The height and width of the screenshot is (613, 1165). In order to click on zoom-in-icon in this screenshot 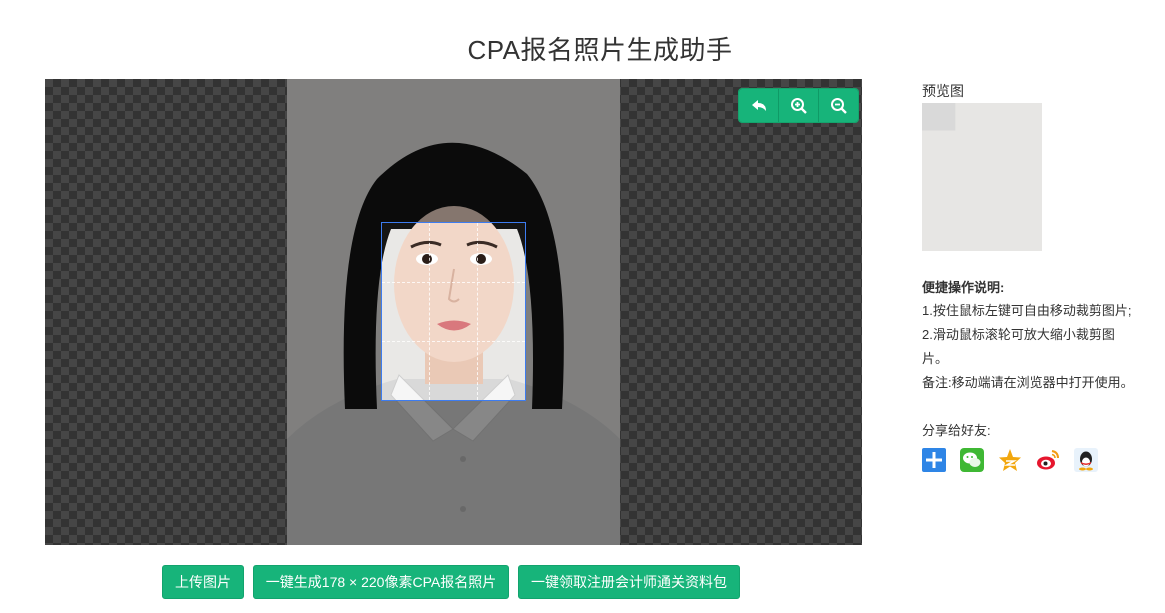, I will do `click(798, 105)`.